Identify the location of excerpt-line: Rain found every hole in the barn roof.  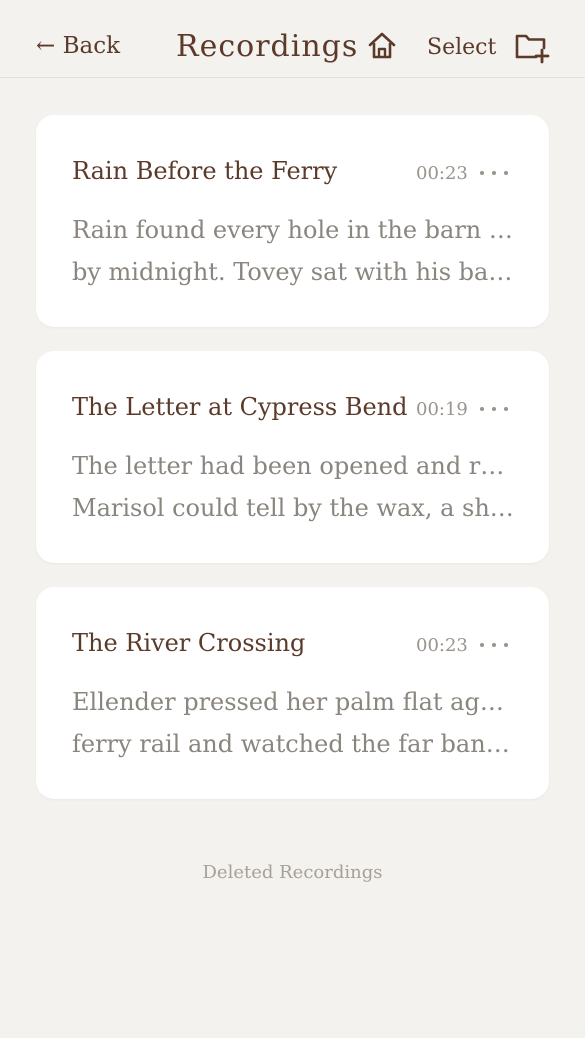
(294, 230).